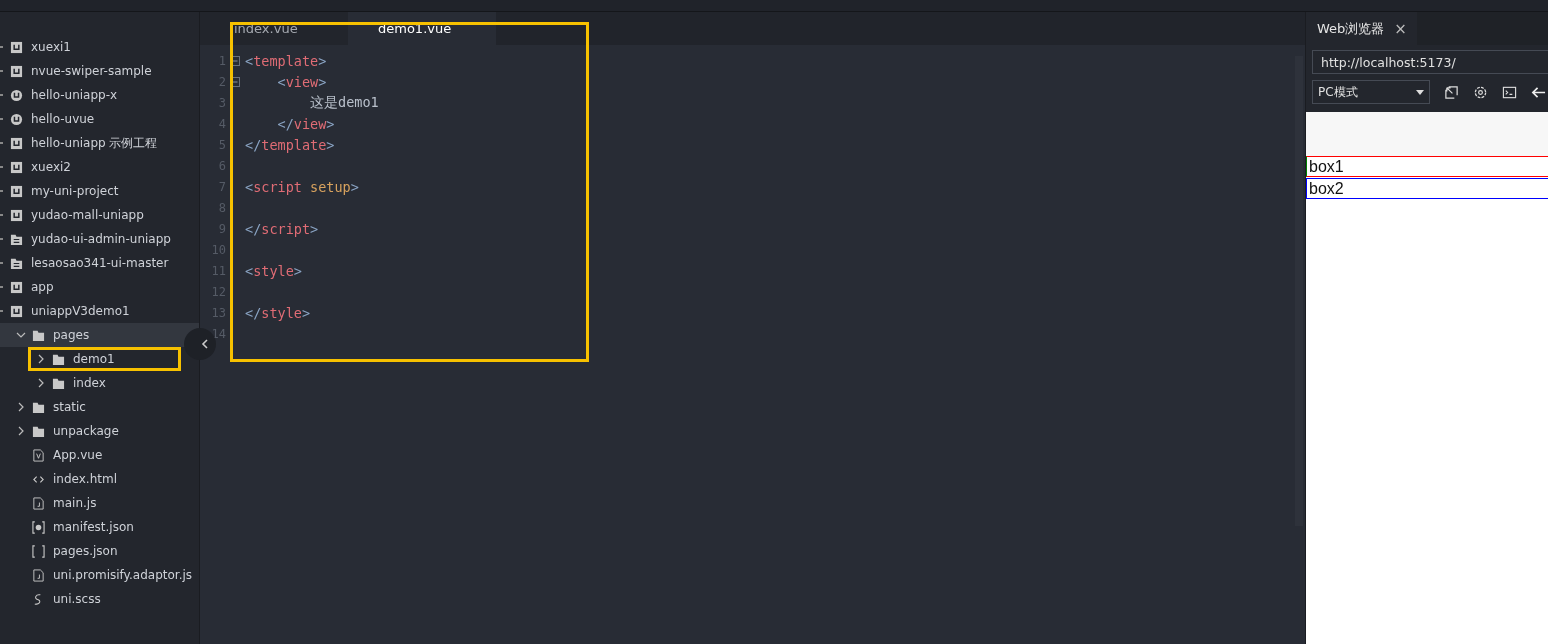 This screenshot has width=1548, height=644. Describe the element at coordinates (21, 335) in the screenshot. I see `chevron-down-icon` at that location.